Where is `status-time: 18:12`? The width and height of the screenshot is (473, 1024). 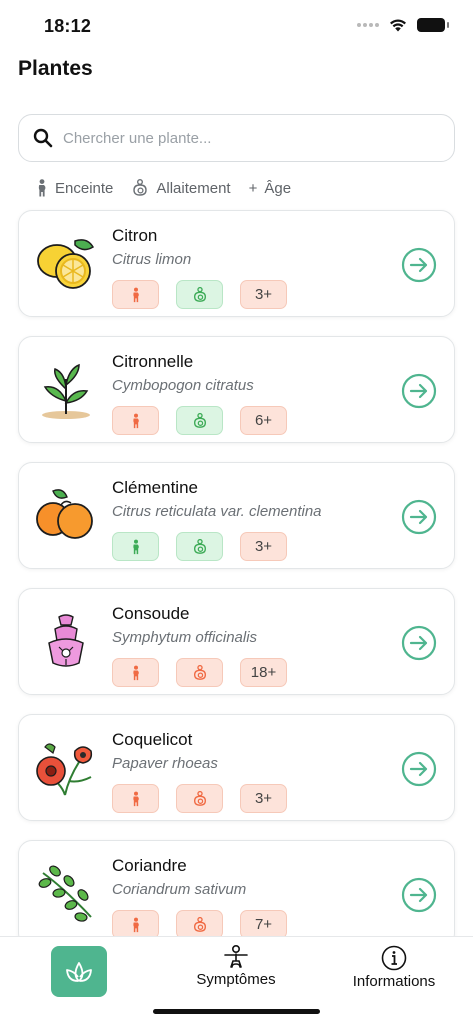 status-time: 18:12 is located at coordinates (68, 26).